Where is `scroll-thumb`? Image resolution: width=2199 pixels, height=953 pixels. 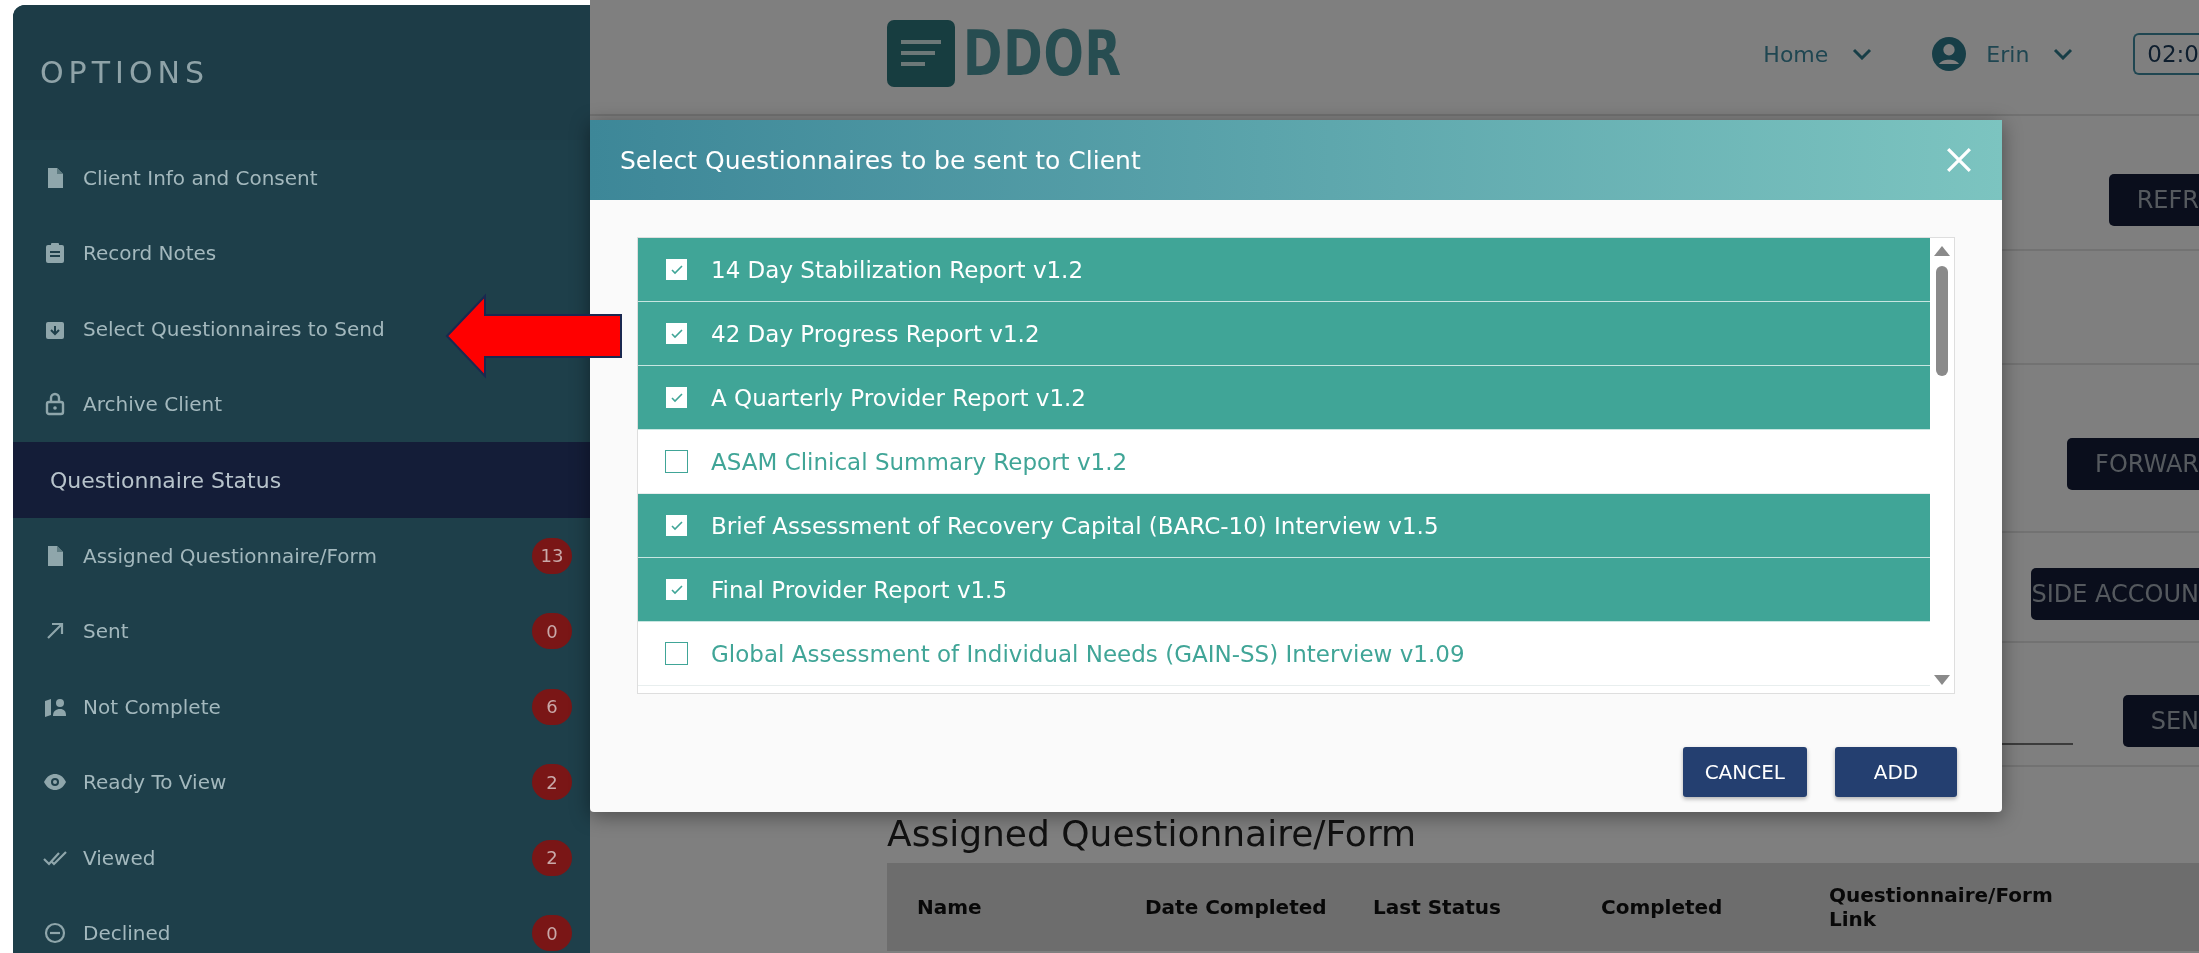 scroll-thumb is located at coordinates (1942, 321).